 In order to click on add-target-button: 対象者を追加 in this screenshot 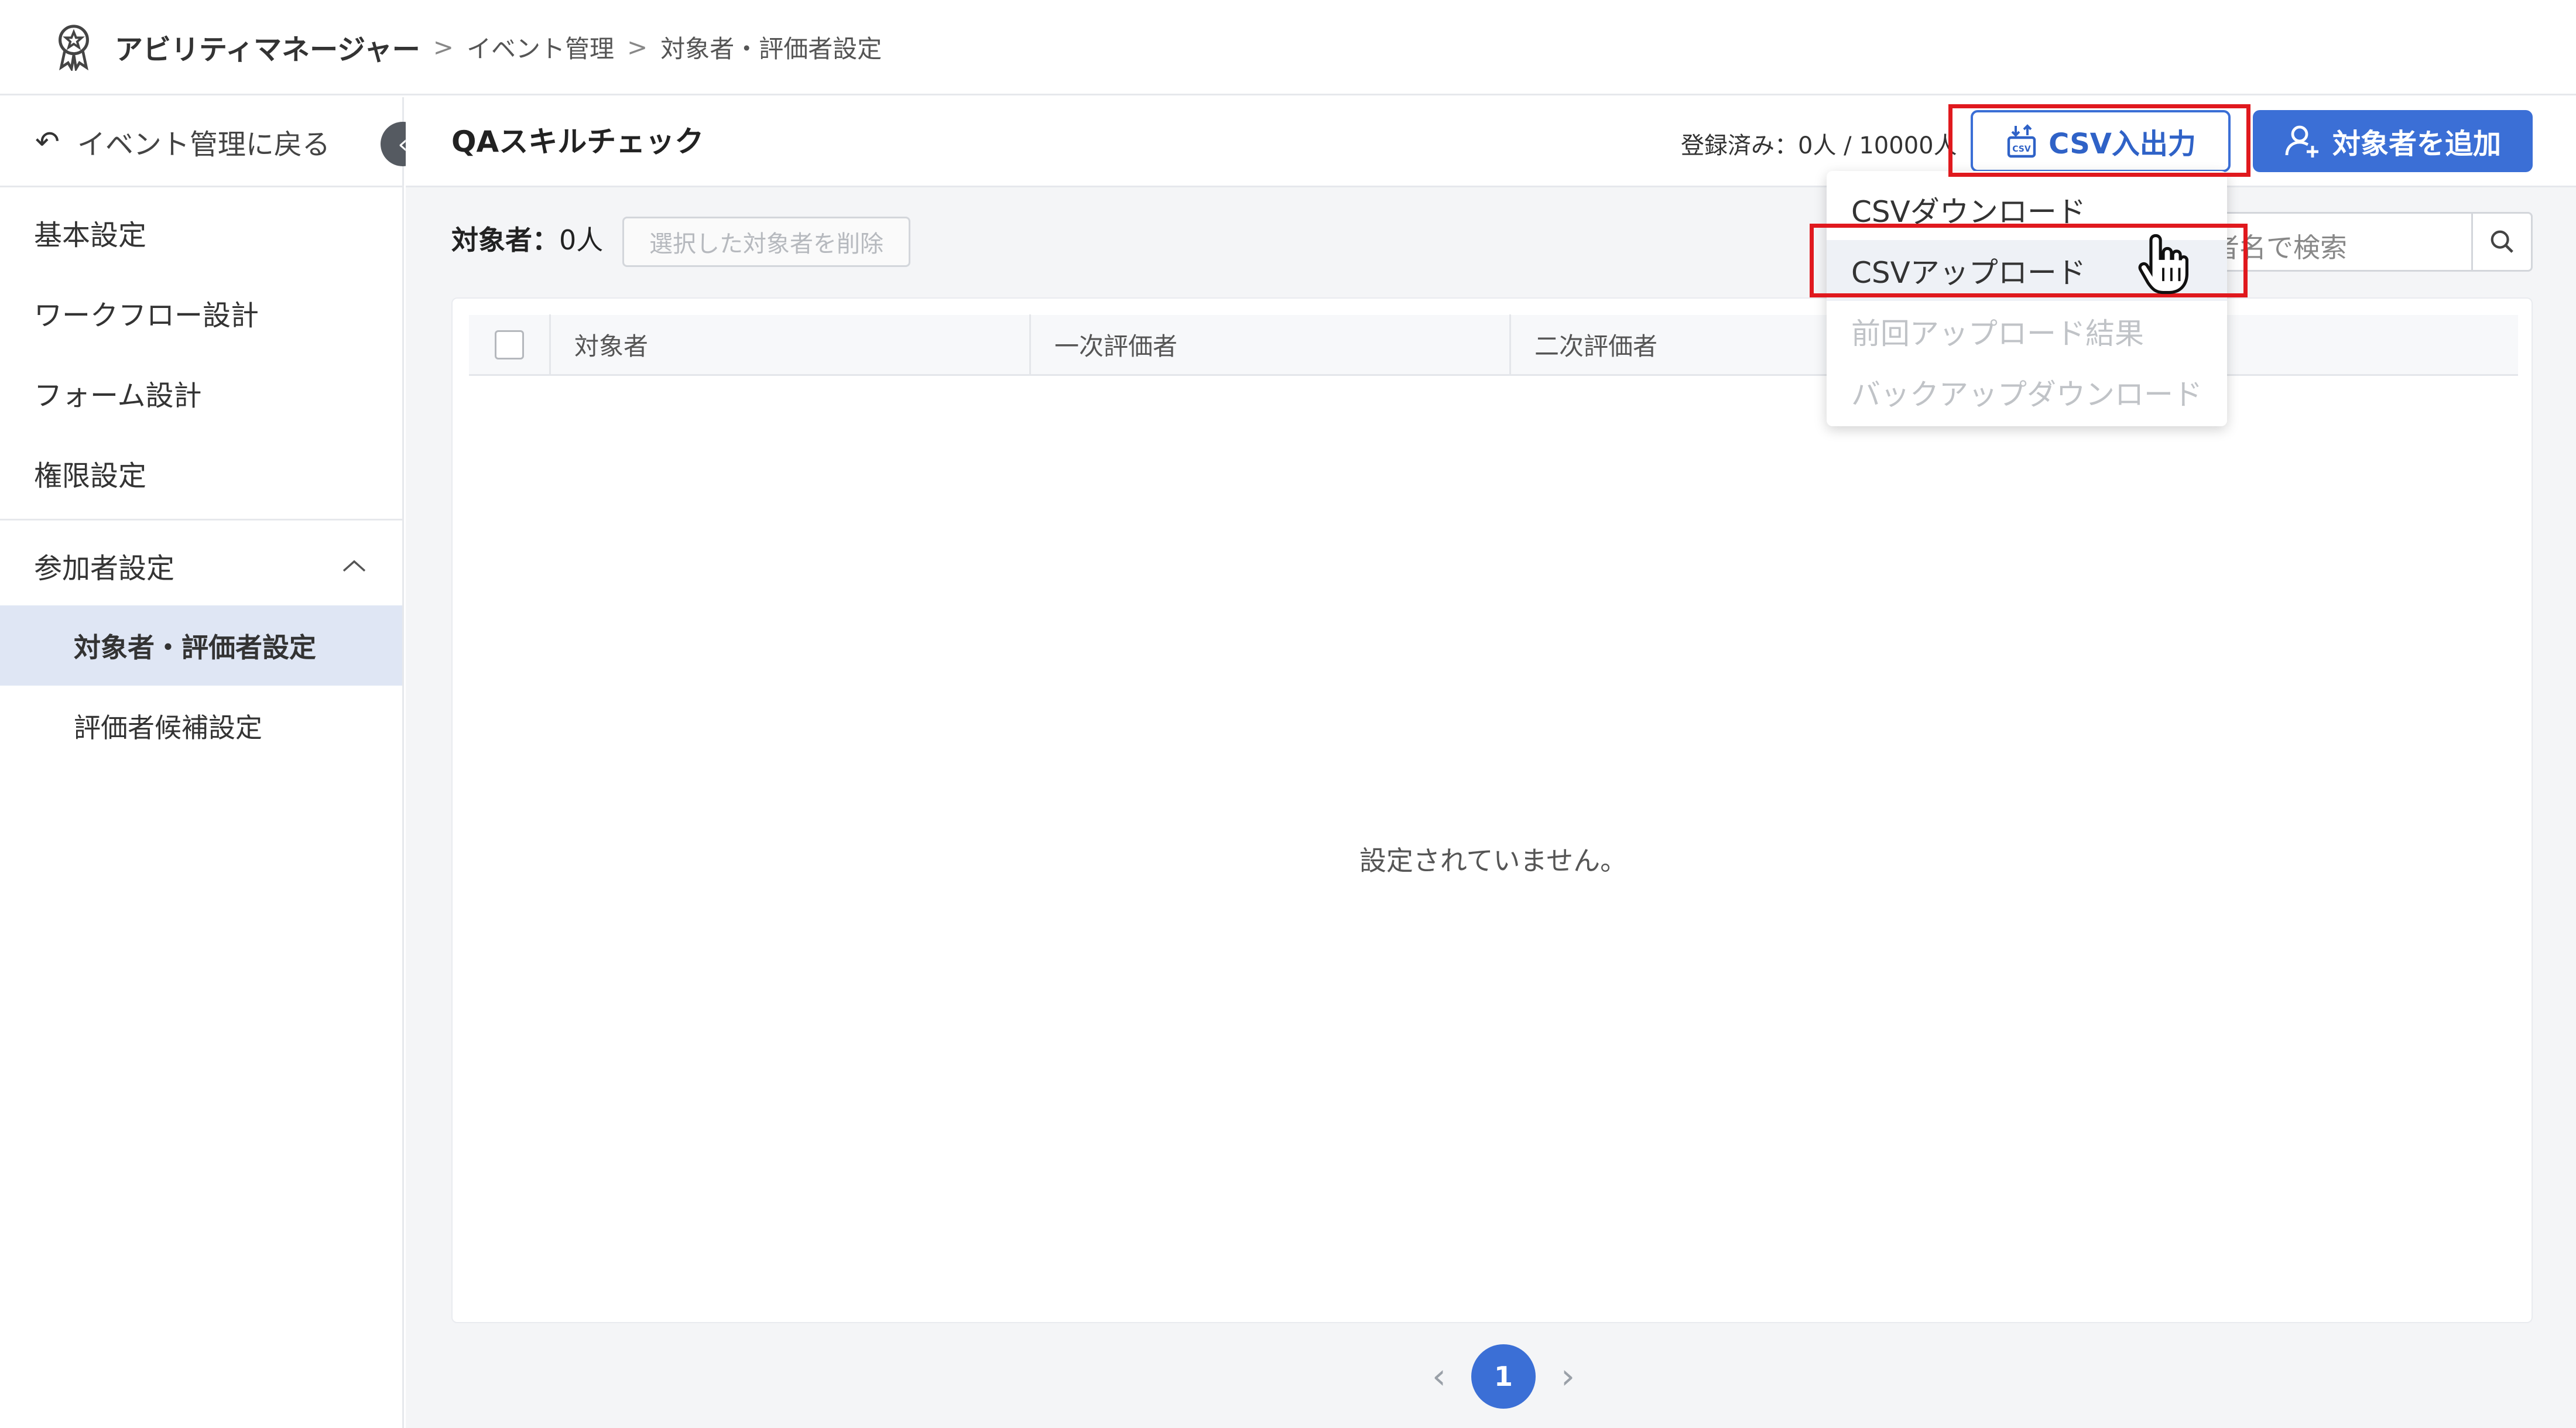, I will do `click(2393, 141)`.